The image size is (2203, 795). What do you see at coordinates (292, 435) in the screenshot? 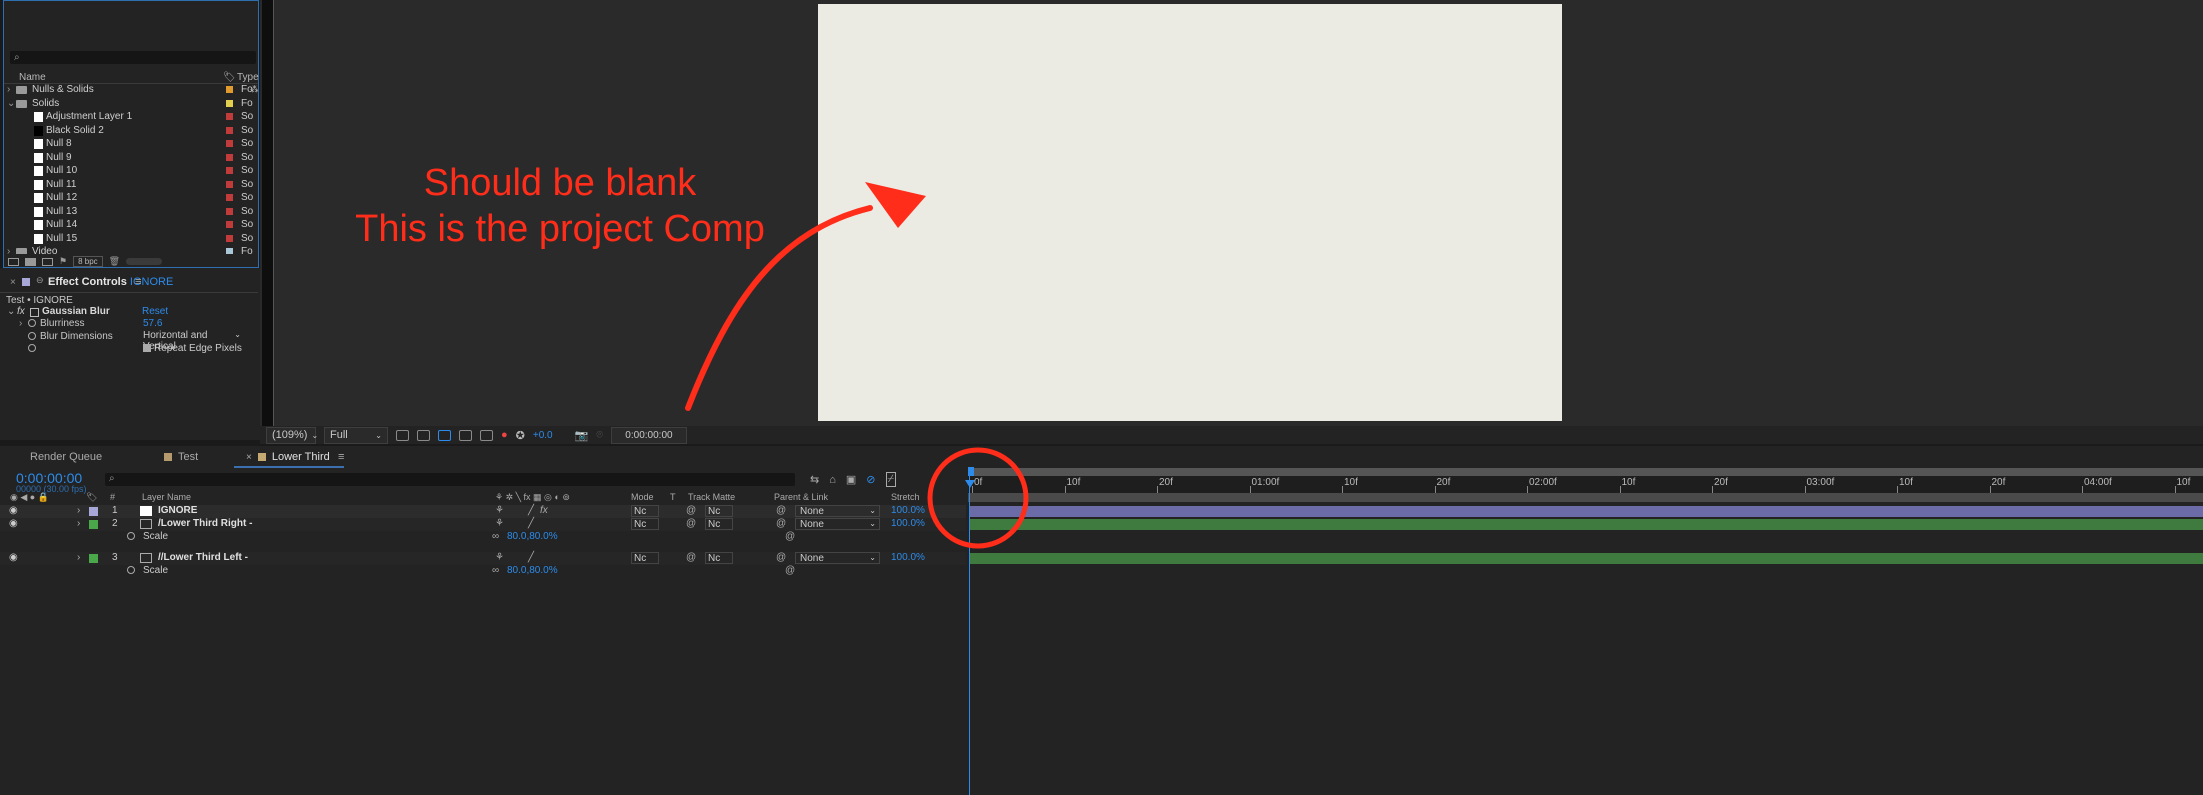
I see `magnification-dropdown: (109%) ⌄` at bounding box center [292, 435].